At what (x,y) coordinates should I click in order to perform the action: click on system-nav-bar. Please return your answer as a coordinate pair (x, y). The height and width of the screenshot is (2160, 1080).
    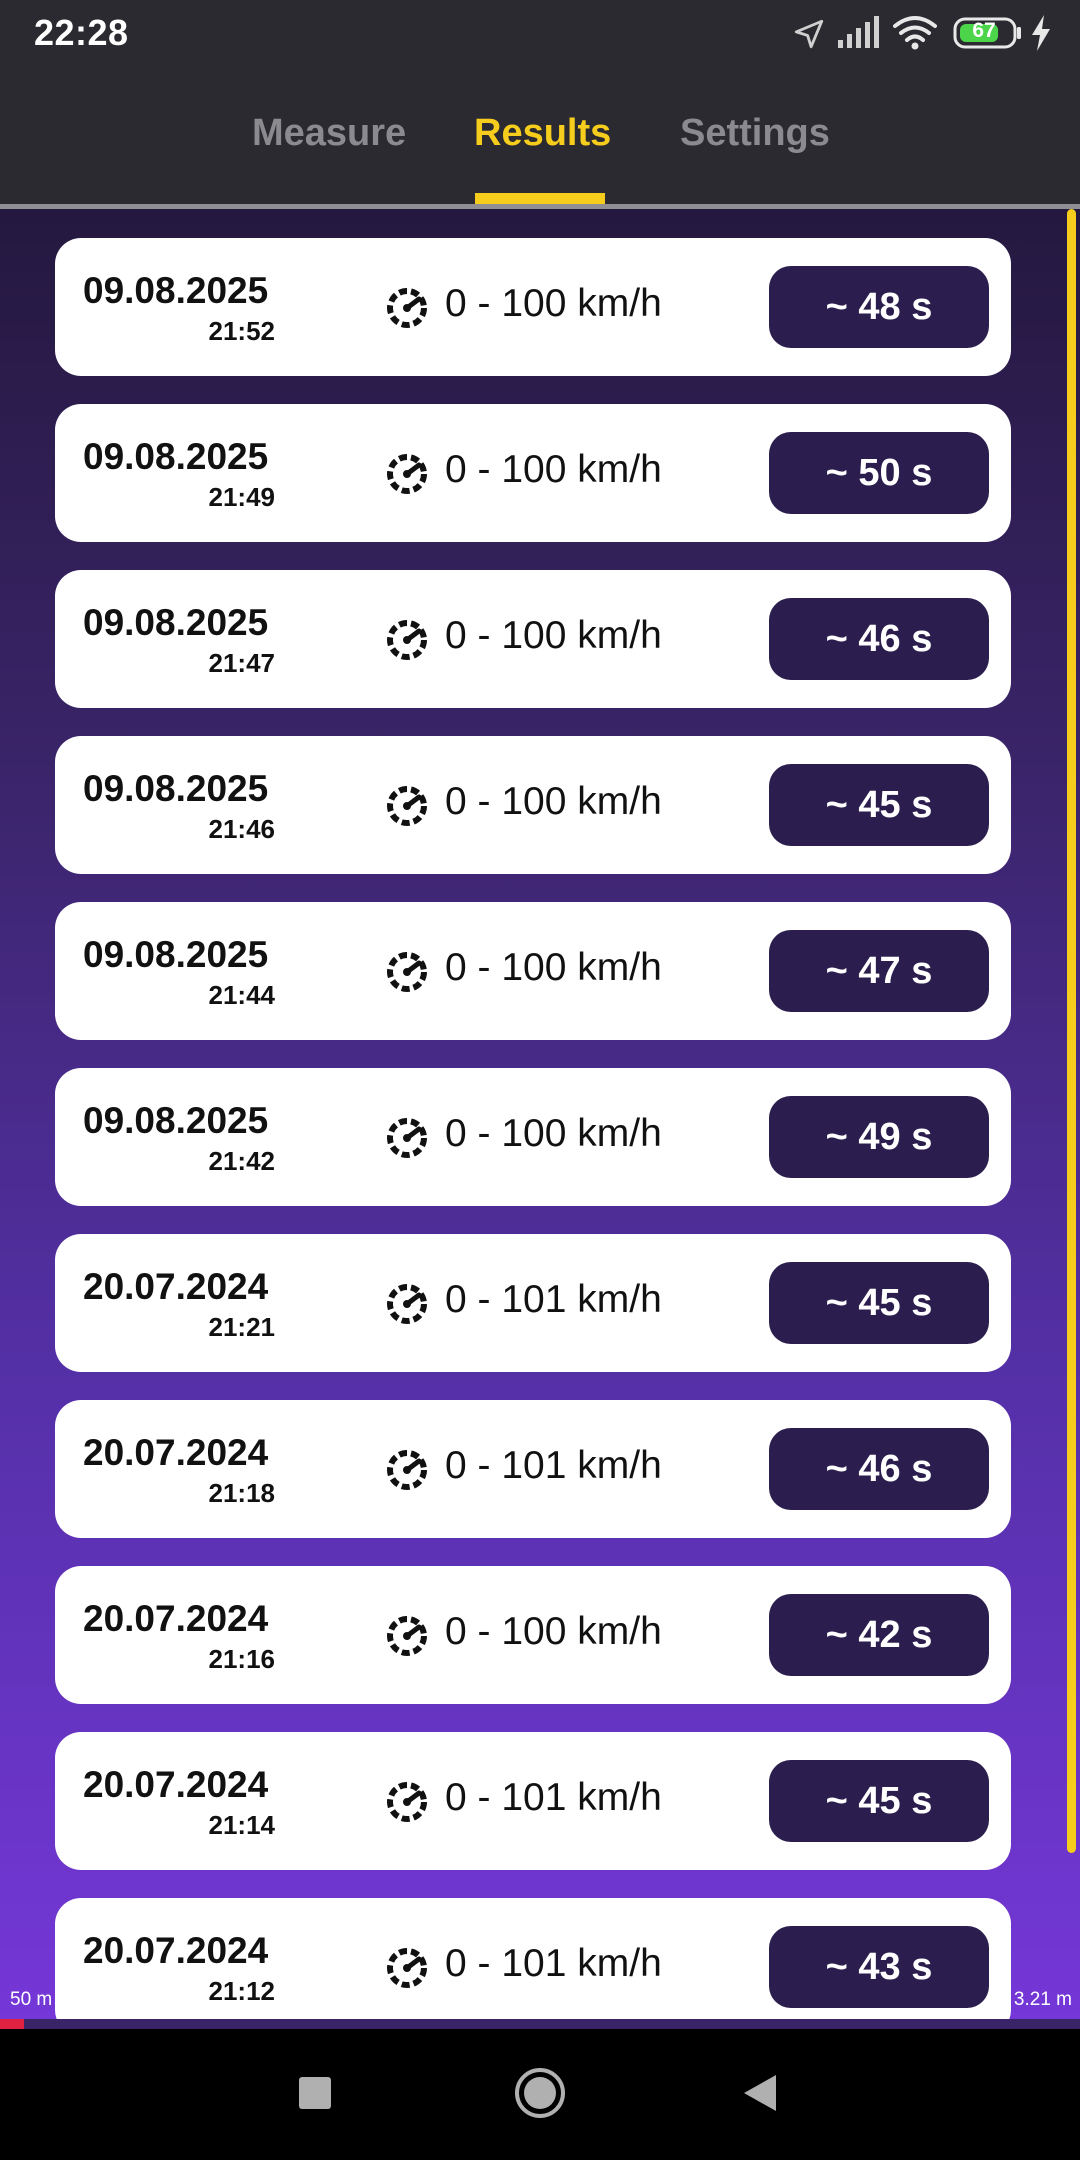
    Looking at the image, I should click on (540, 2094).